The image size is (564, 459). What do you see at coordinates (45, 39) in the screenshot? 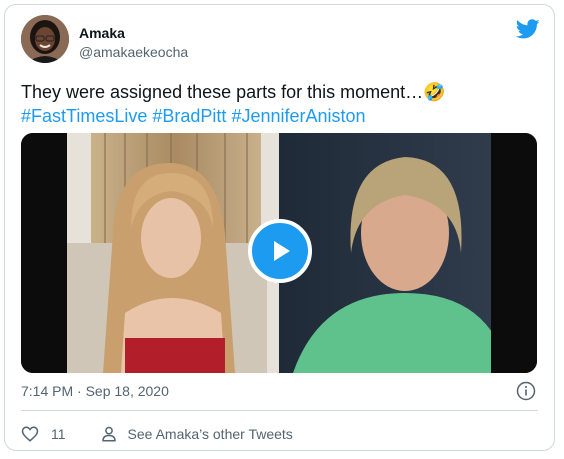
I see `avatar` at bounding box center [45, 39].